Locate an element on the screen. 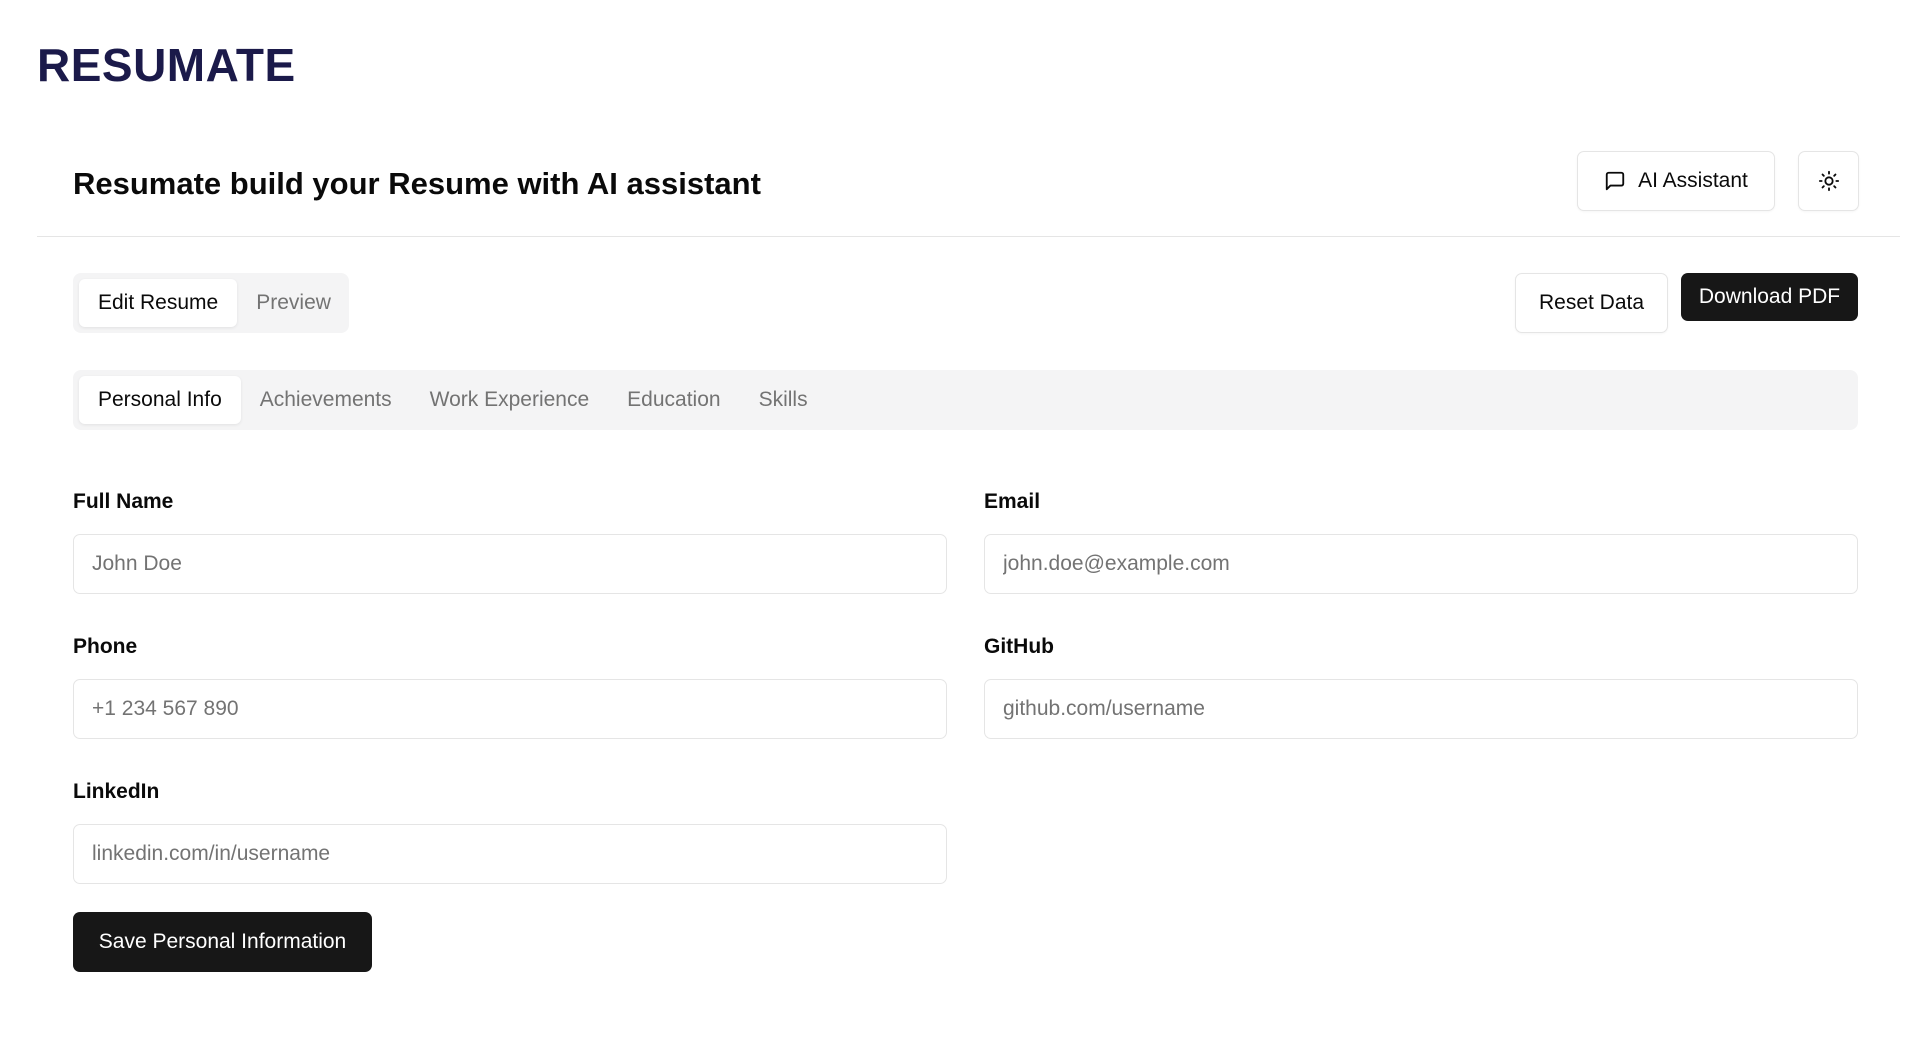  tab-skills: Skills is located at coordinates (783, 400).